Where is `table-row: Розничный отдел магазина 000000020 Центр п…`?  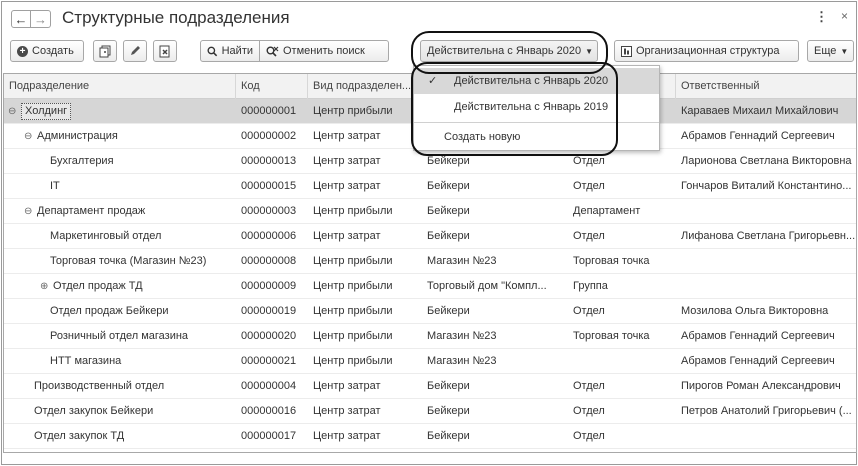 table-row: Розничный отдел магазина 000000020 Центр п… is located at coordinates (430, 336).